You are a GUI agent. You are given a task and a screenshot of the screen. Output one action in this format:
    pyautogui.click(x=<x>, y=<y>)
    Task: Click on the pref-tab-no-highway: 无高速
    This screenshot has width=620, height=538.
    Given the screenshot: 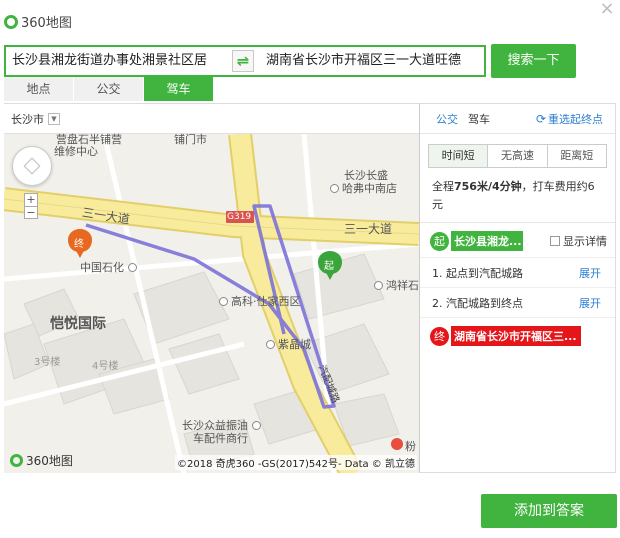 What is the action you would take?
    pyautogui.click(x=518, y=156)
    